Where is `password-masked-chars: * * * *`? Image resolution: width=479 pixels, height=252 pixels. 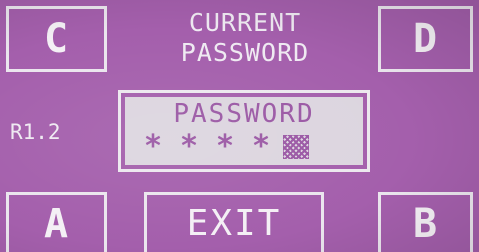 password-masked-chars: * * * * is located at coordinates (224, 146).